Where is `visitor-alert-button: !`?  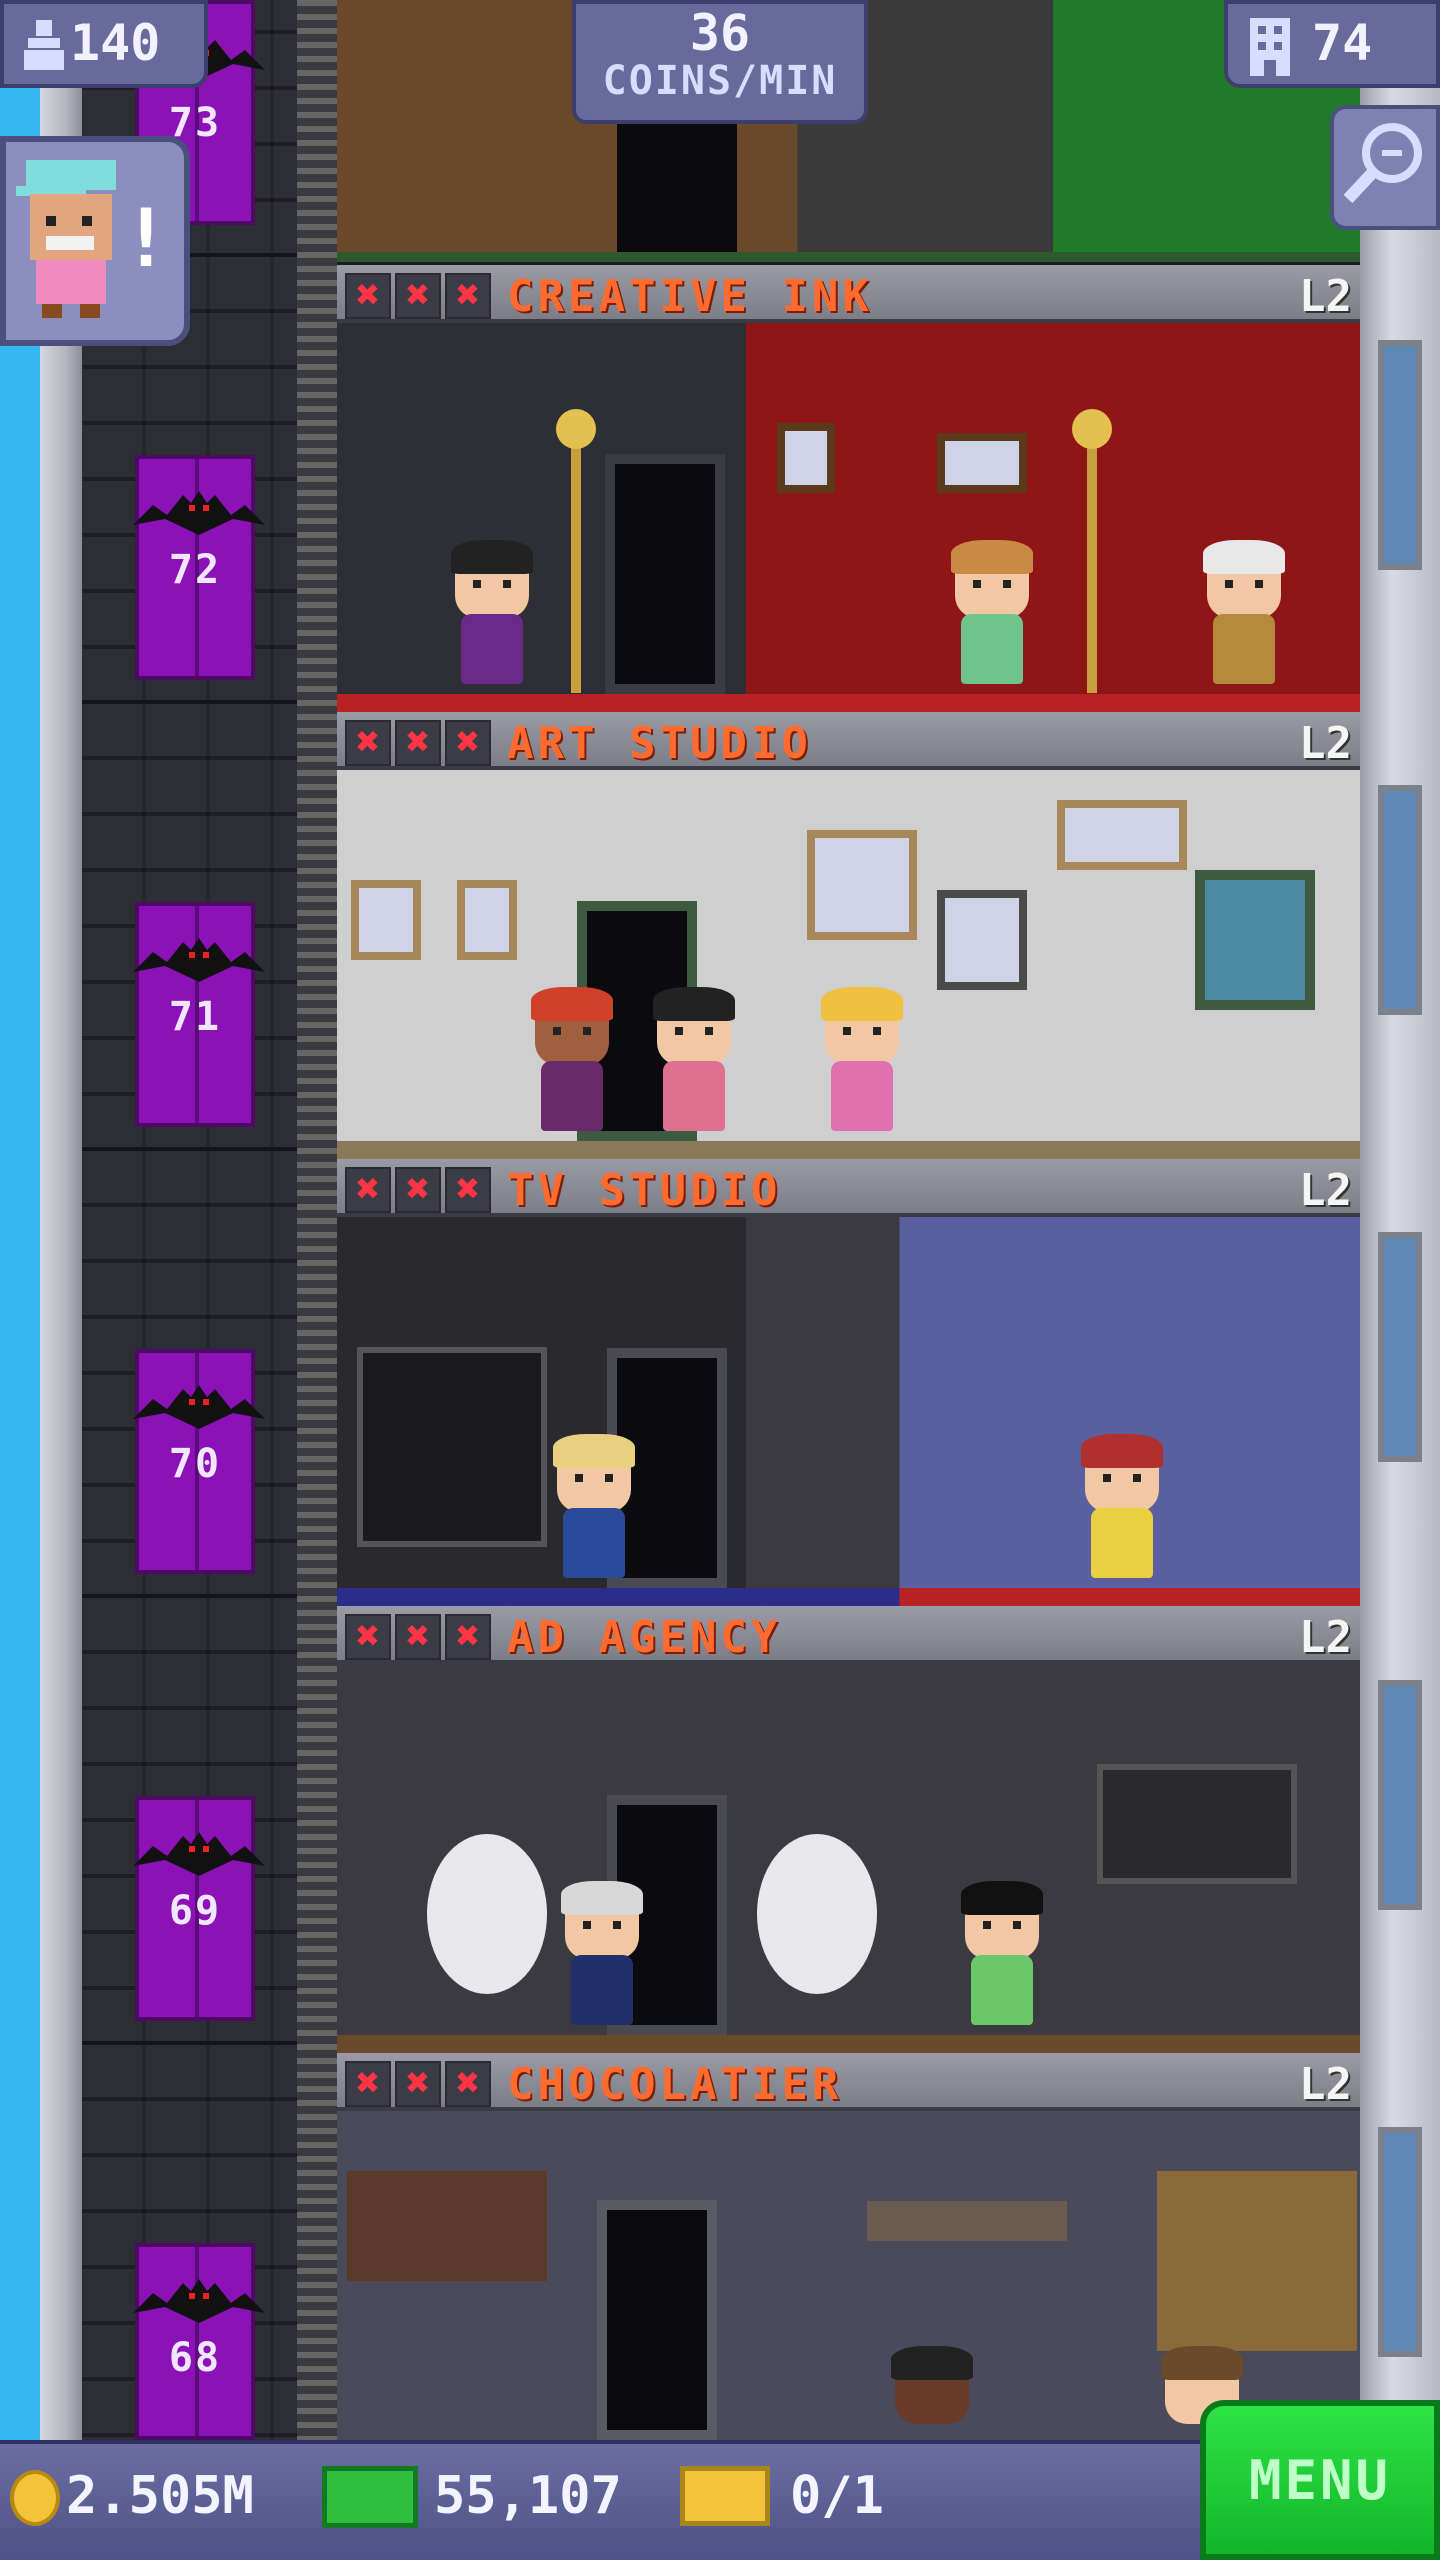
visitor-alert-button: ! is located at coordinates (95, 241).